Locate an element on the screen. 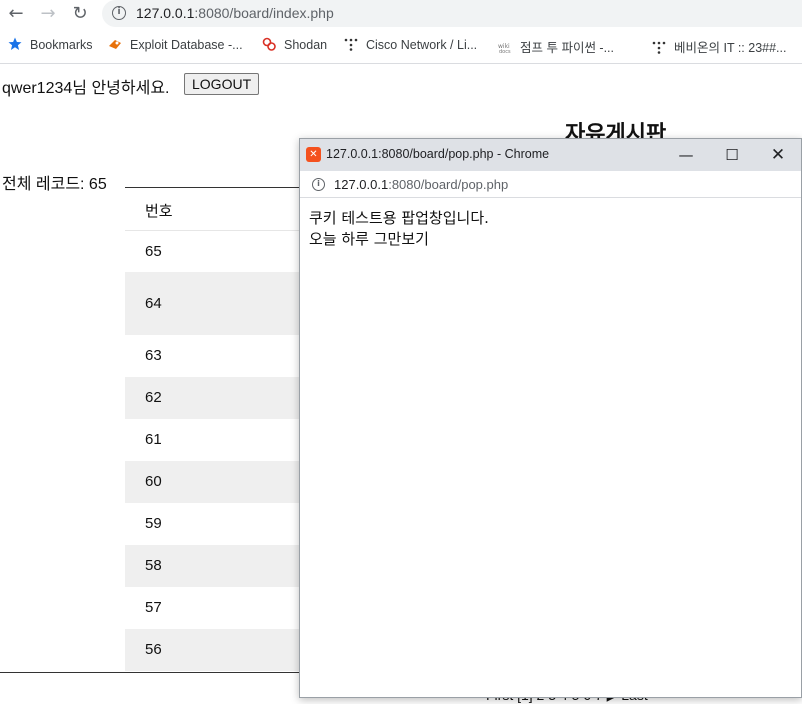 Image resolution: width=802 pixels, height=704 pixels. forward-arrow-icon: → is located at coordinates (48, 14).